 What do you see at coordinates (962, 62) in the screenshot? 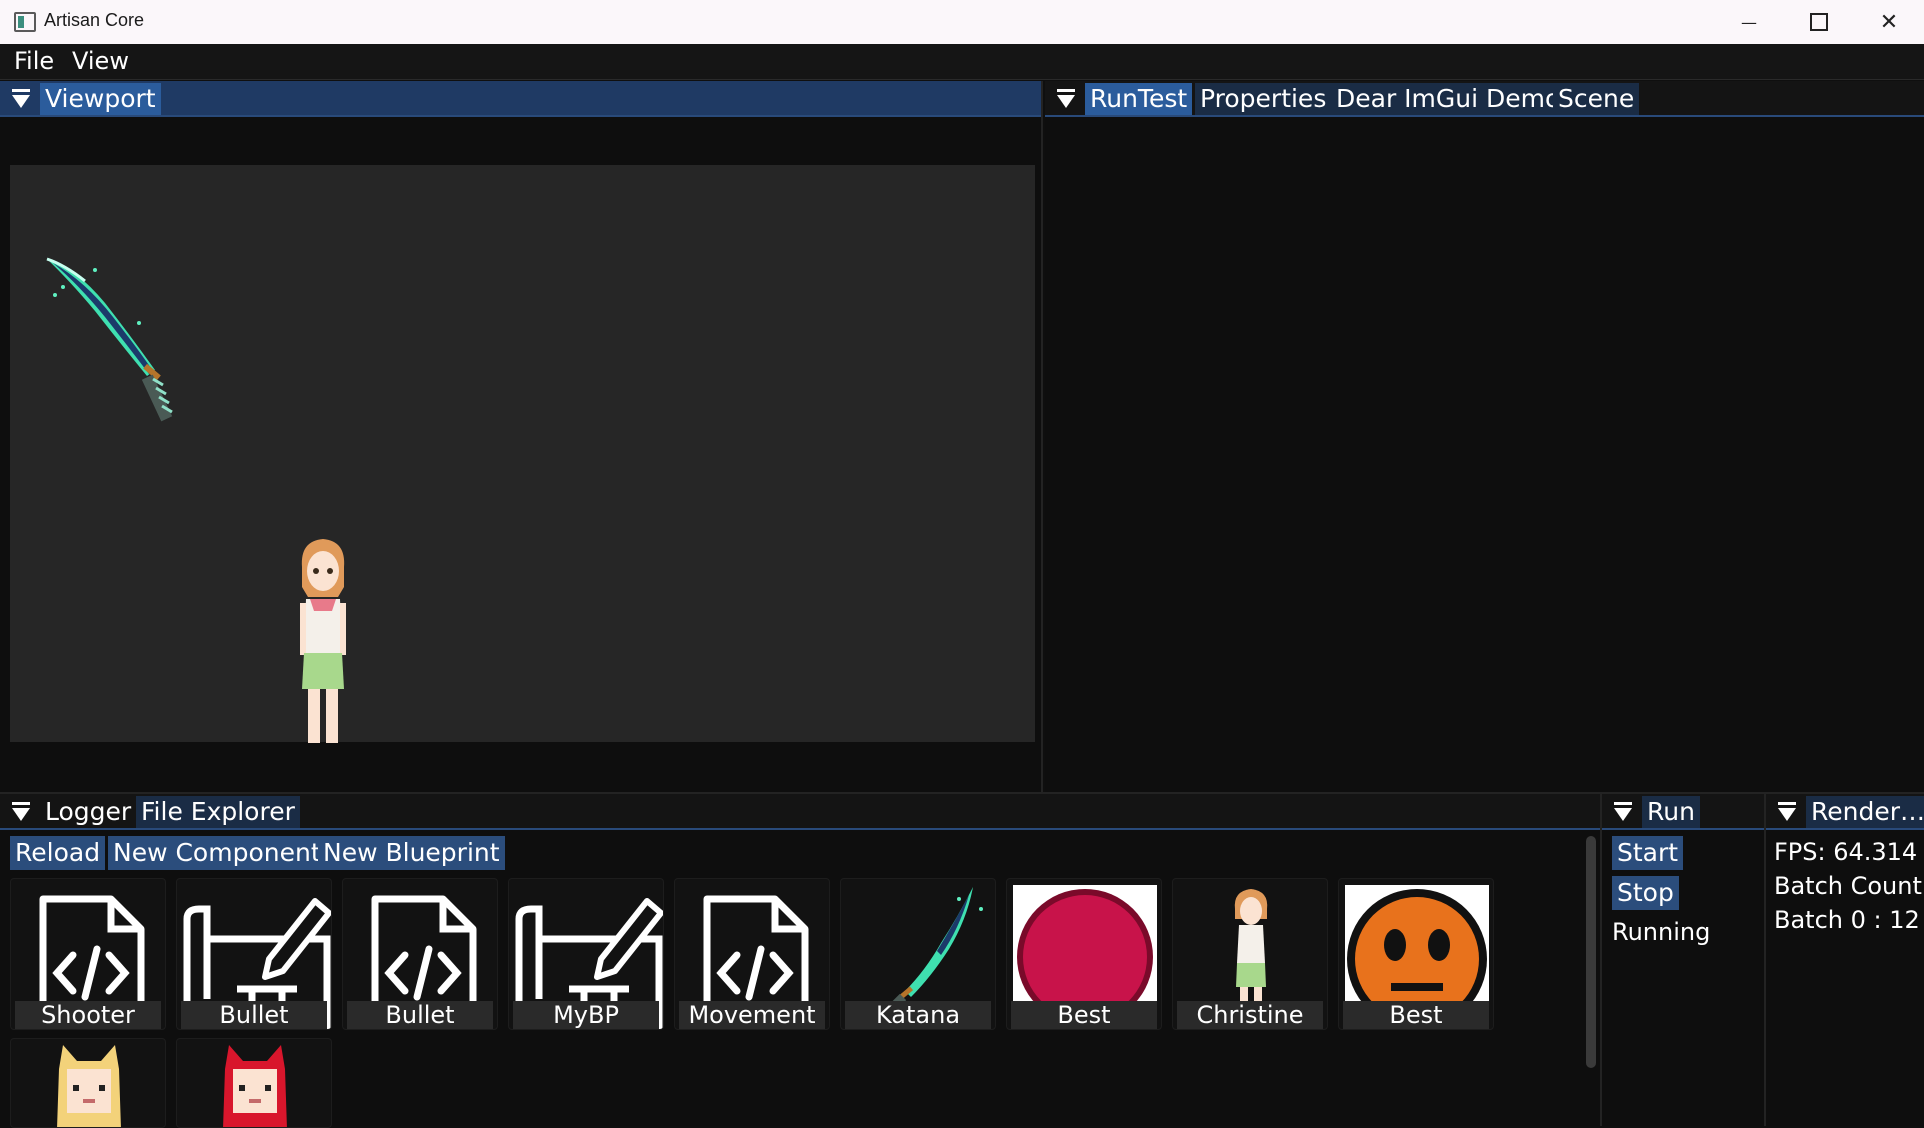
I see `menu-bar: File View` at bounding box center [962, 62].